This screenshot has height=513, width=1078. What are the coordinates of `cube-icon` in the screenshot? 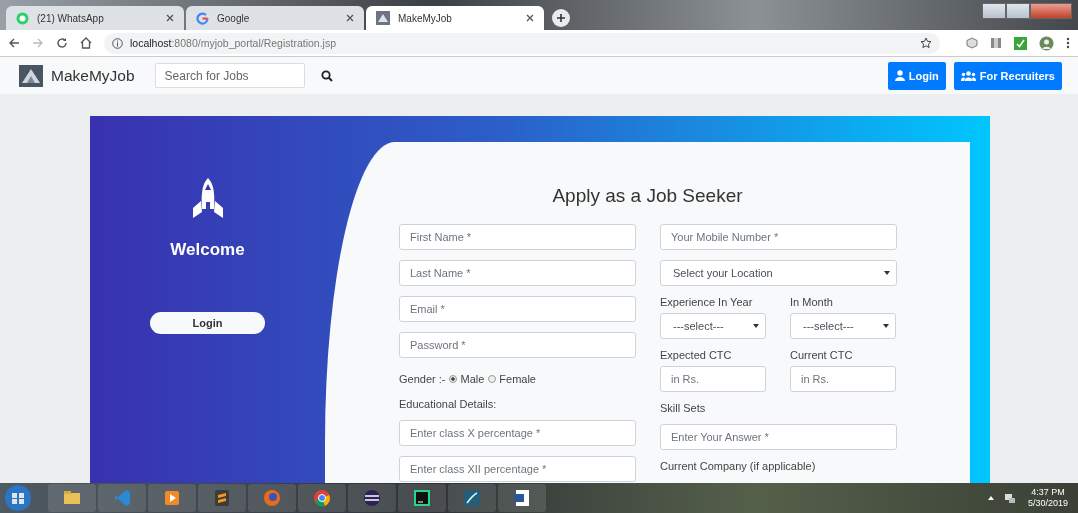 It's located at (972, 43).